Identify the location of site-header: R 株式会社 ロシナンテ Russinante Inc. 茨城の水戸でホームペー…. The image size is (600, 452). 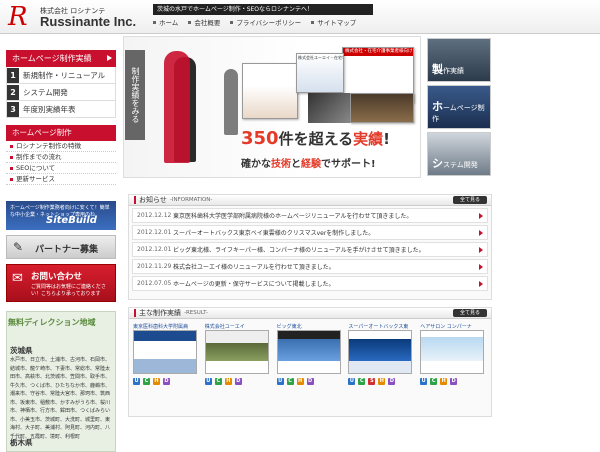
(300, 17).